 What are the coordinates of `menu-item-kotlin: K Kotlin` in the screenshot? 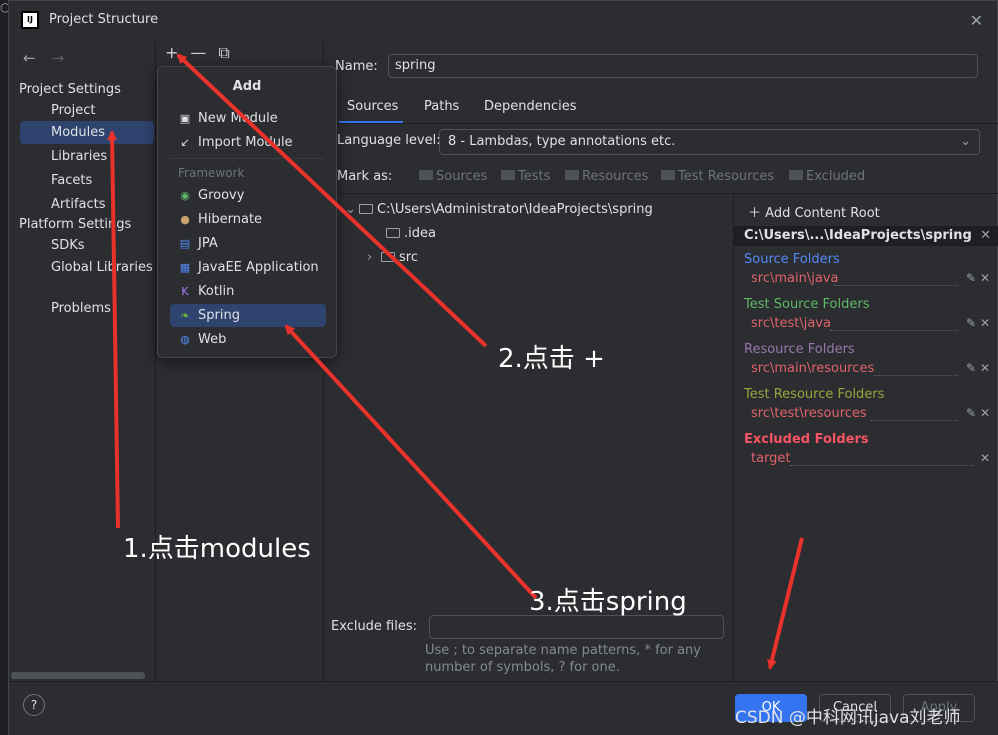 It's located at (248, 291).